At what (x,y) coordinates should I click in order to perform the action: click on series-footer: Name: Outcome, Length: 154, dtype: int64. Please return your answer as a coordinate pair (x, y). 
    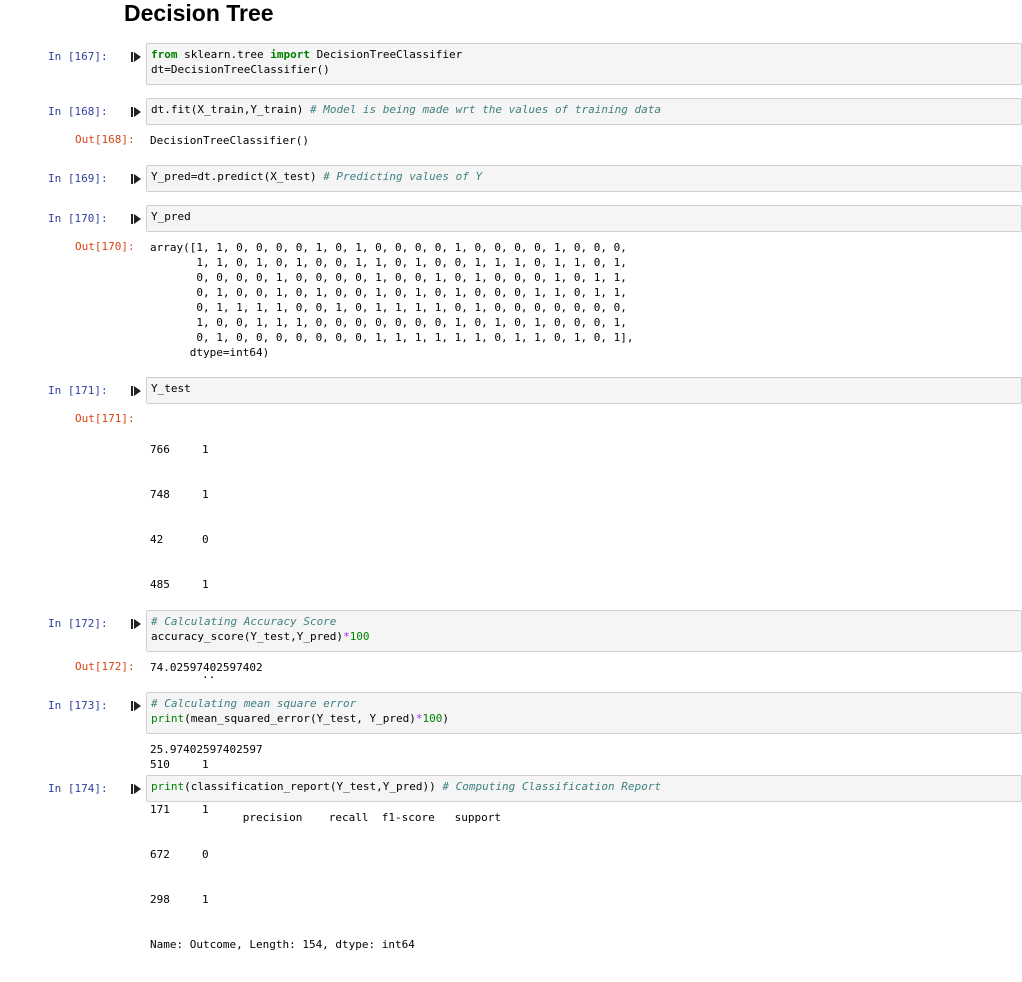
    Looking at the image, I should click on (282, 944).